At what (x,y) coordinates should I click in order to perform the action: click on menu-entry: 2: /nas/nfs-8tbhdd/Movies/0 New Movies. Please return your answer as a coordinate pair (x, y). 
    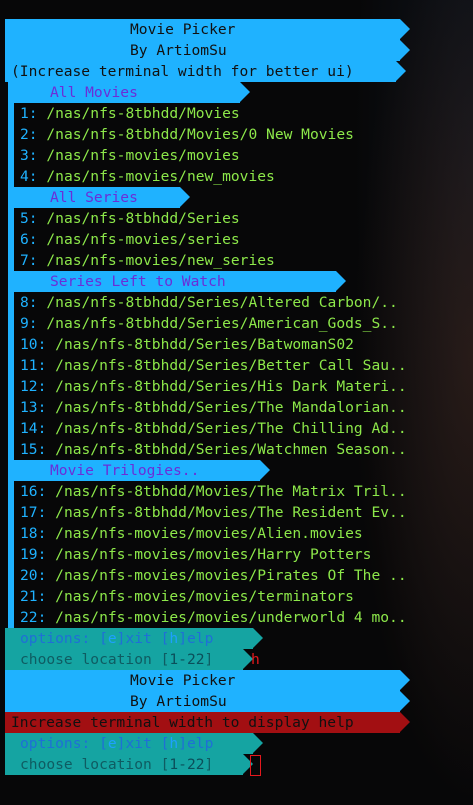
    Looking at the image, I should click on (187, 134).